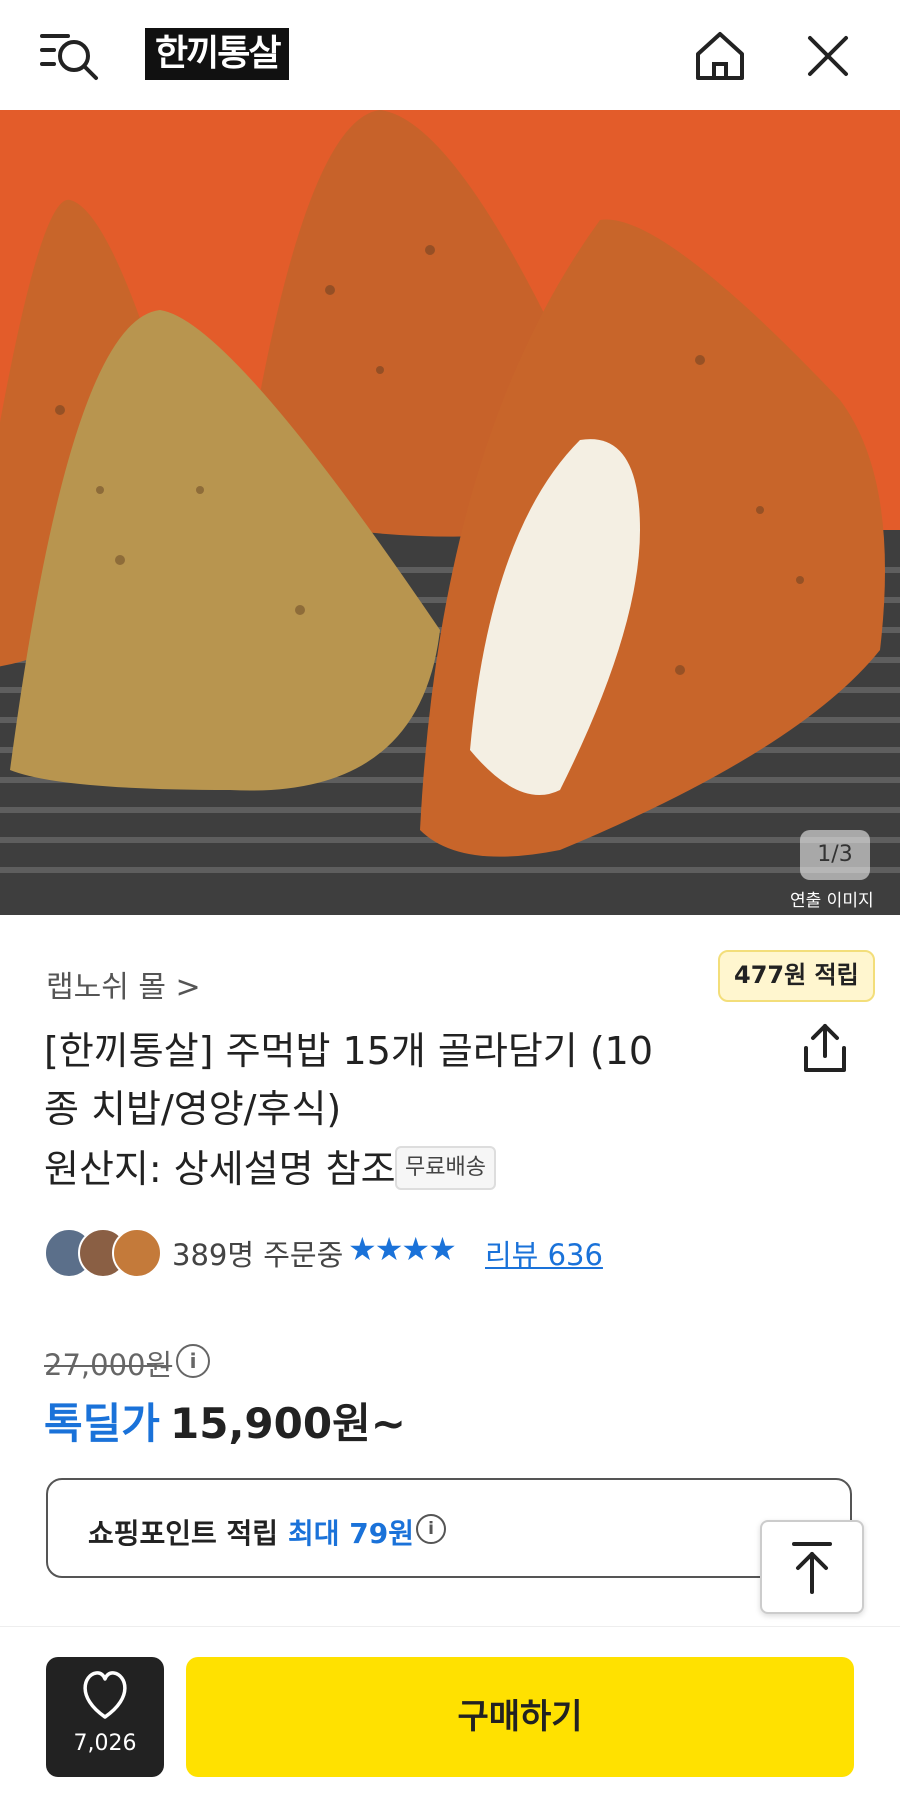  Describe the element at coordinates (349, 1080) in the screenshot. I see `product-title: [한끼통살] 주먹밥 15개 골라담기 (10종 치밥/영양/후식)` at that location.